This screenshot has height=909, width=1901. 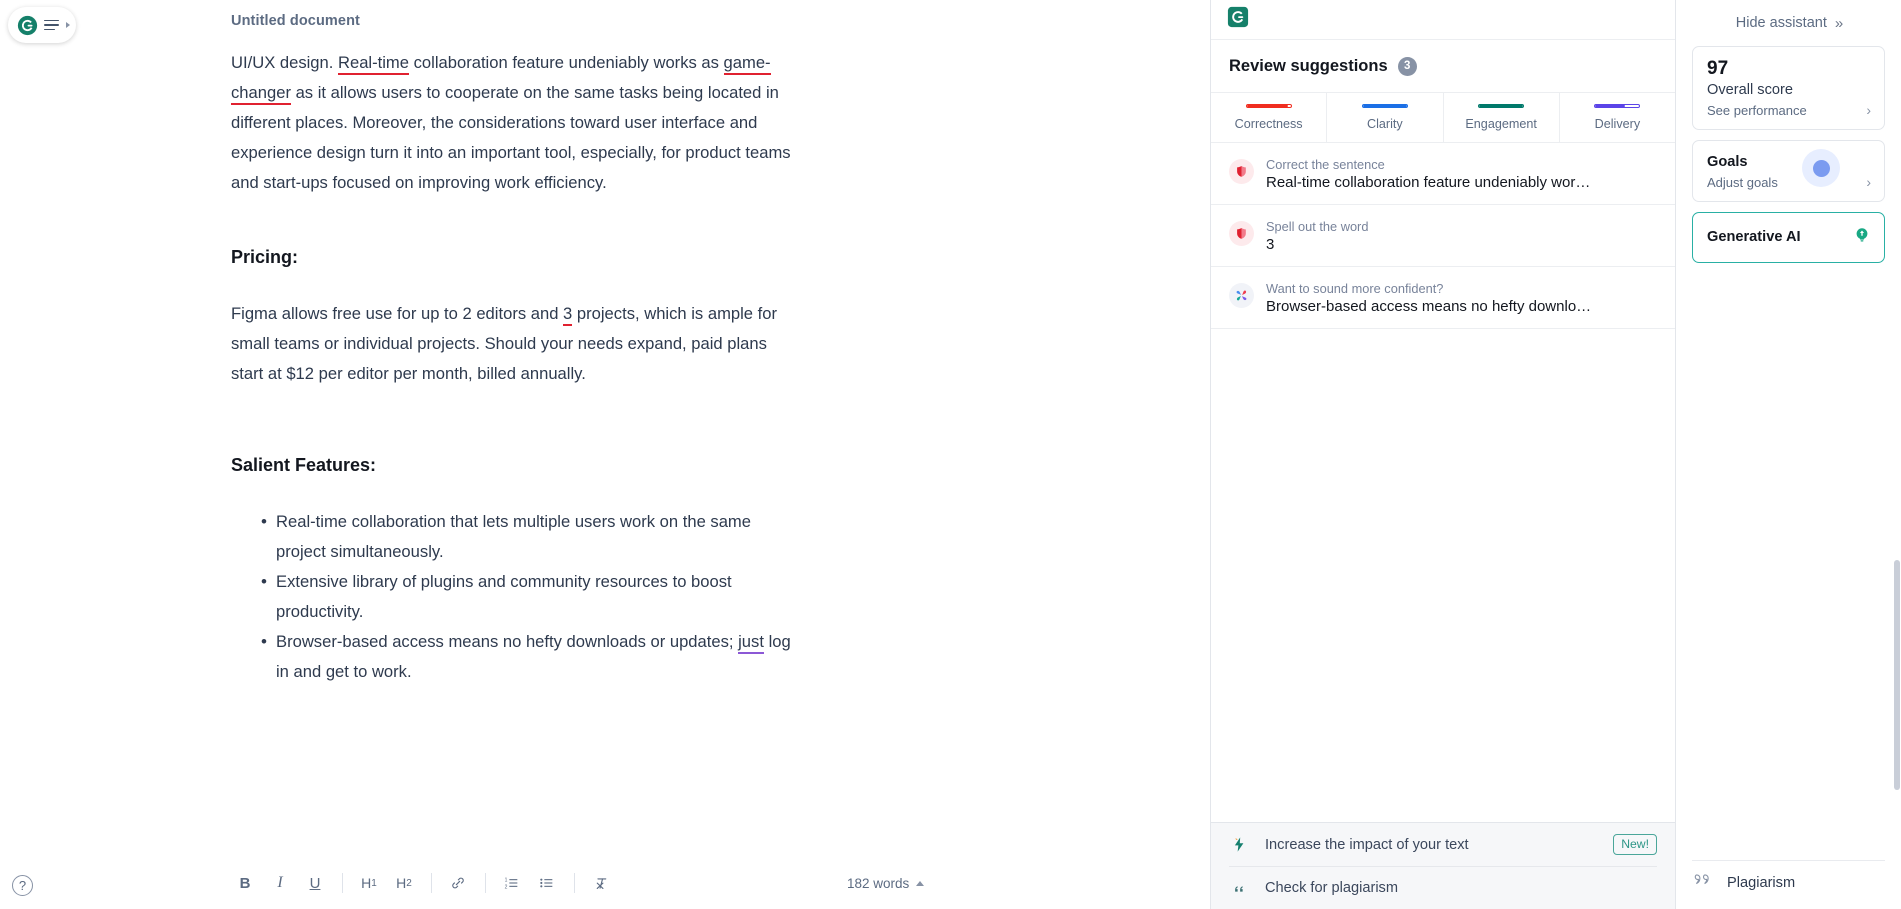 I want to click on logo-menu-pill, so click(x=42, y=25).